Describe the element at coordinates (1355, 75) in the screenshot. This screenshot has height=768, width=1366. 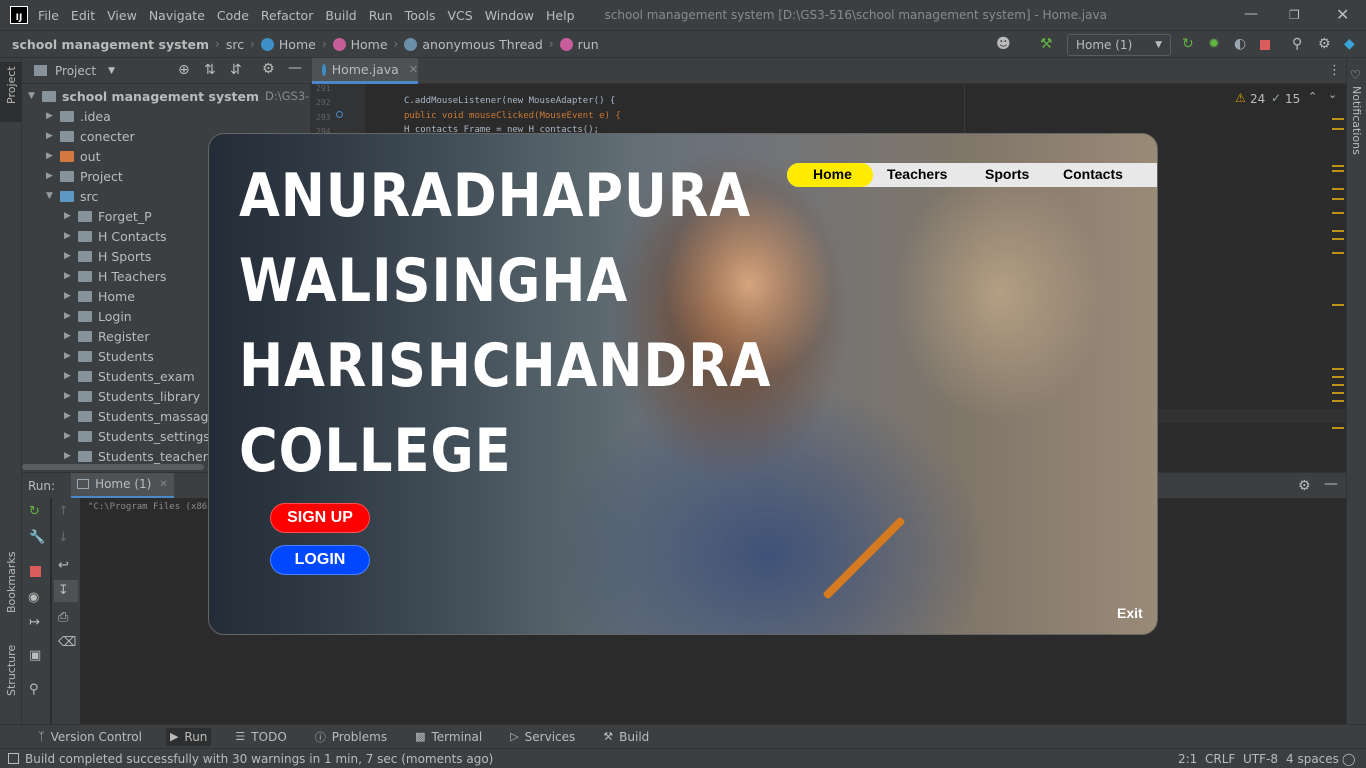
I see `bell-icon: ♡` at that location.